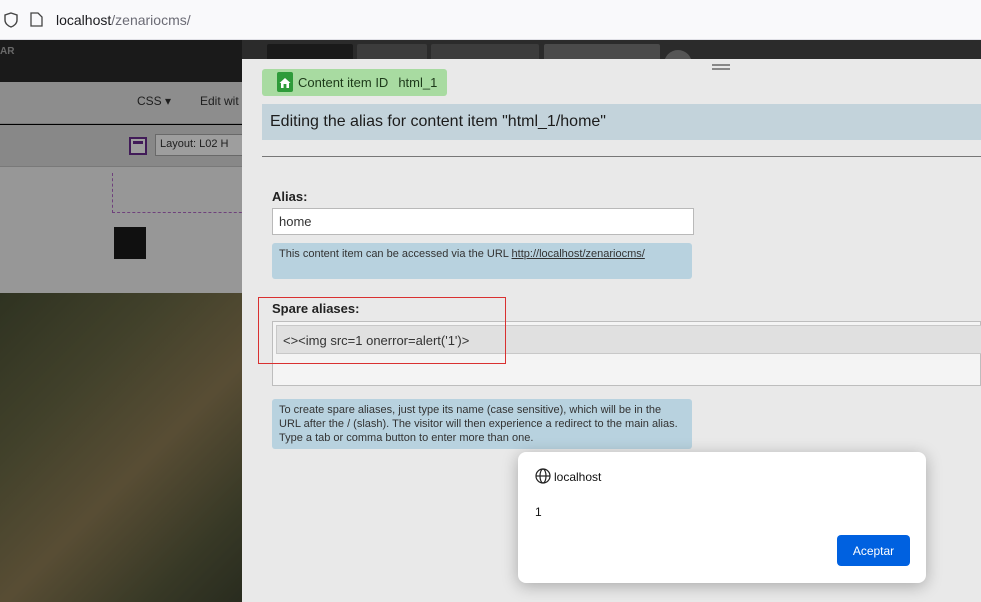  I want to click on drag-handle, so click(721, 67).